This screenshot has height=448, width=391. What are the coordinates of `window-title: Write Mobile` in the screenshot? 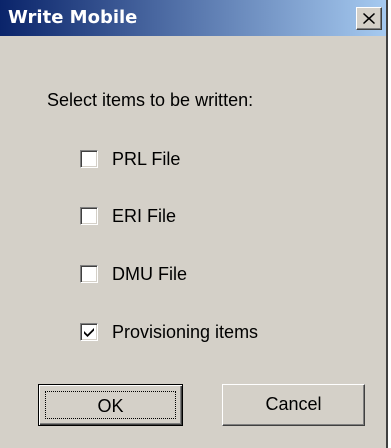 It's located at (73, 17).